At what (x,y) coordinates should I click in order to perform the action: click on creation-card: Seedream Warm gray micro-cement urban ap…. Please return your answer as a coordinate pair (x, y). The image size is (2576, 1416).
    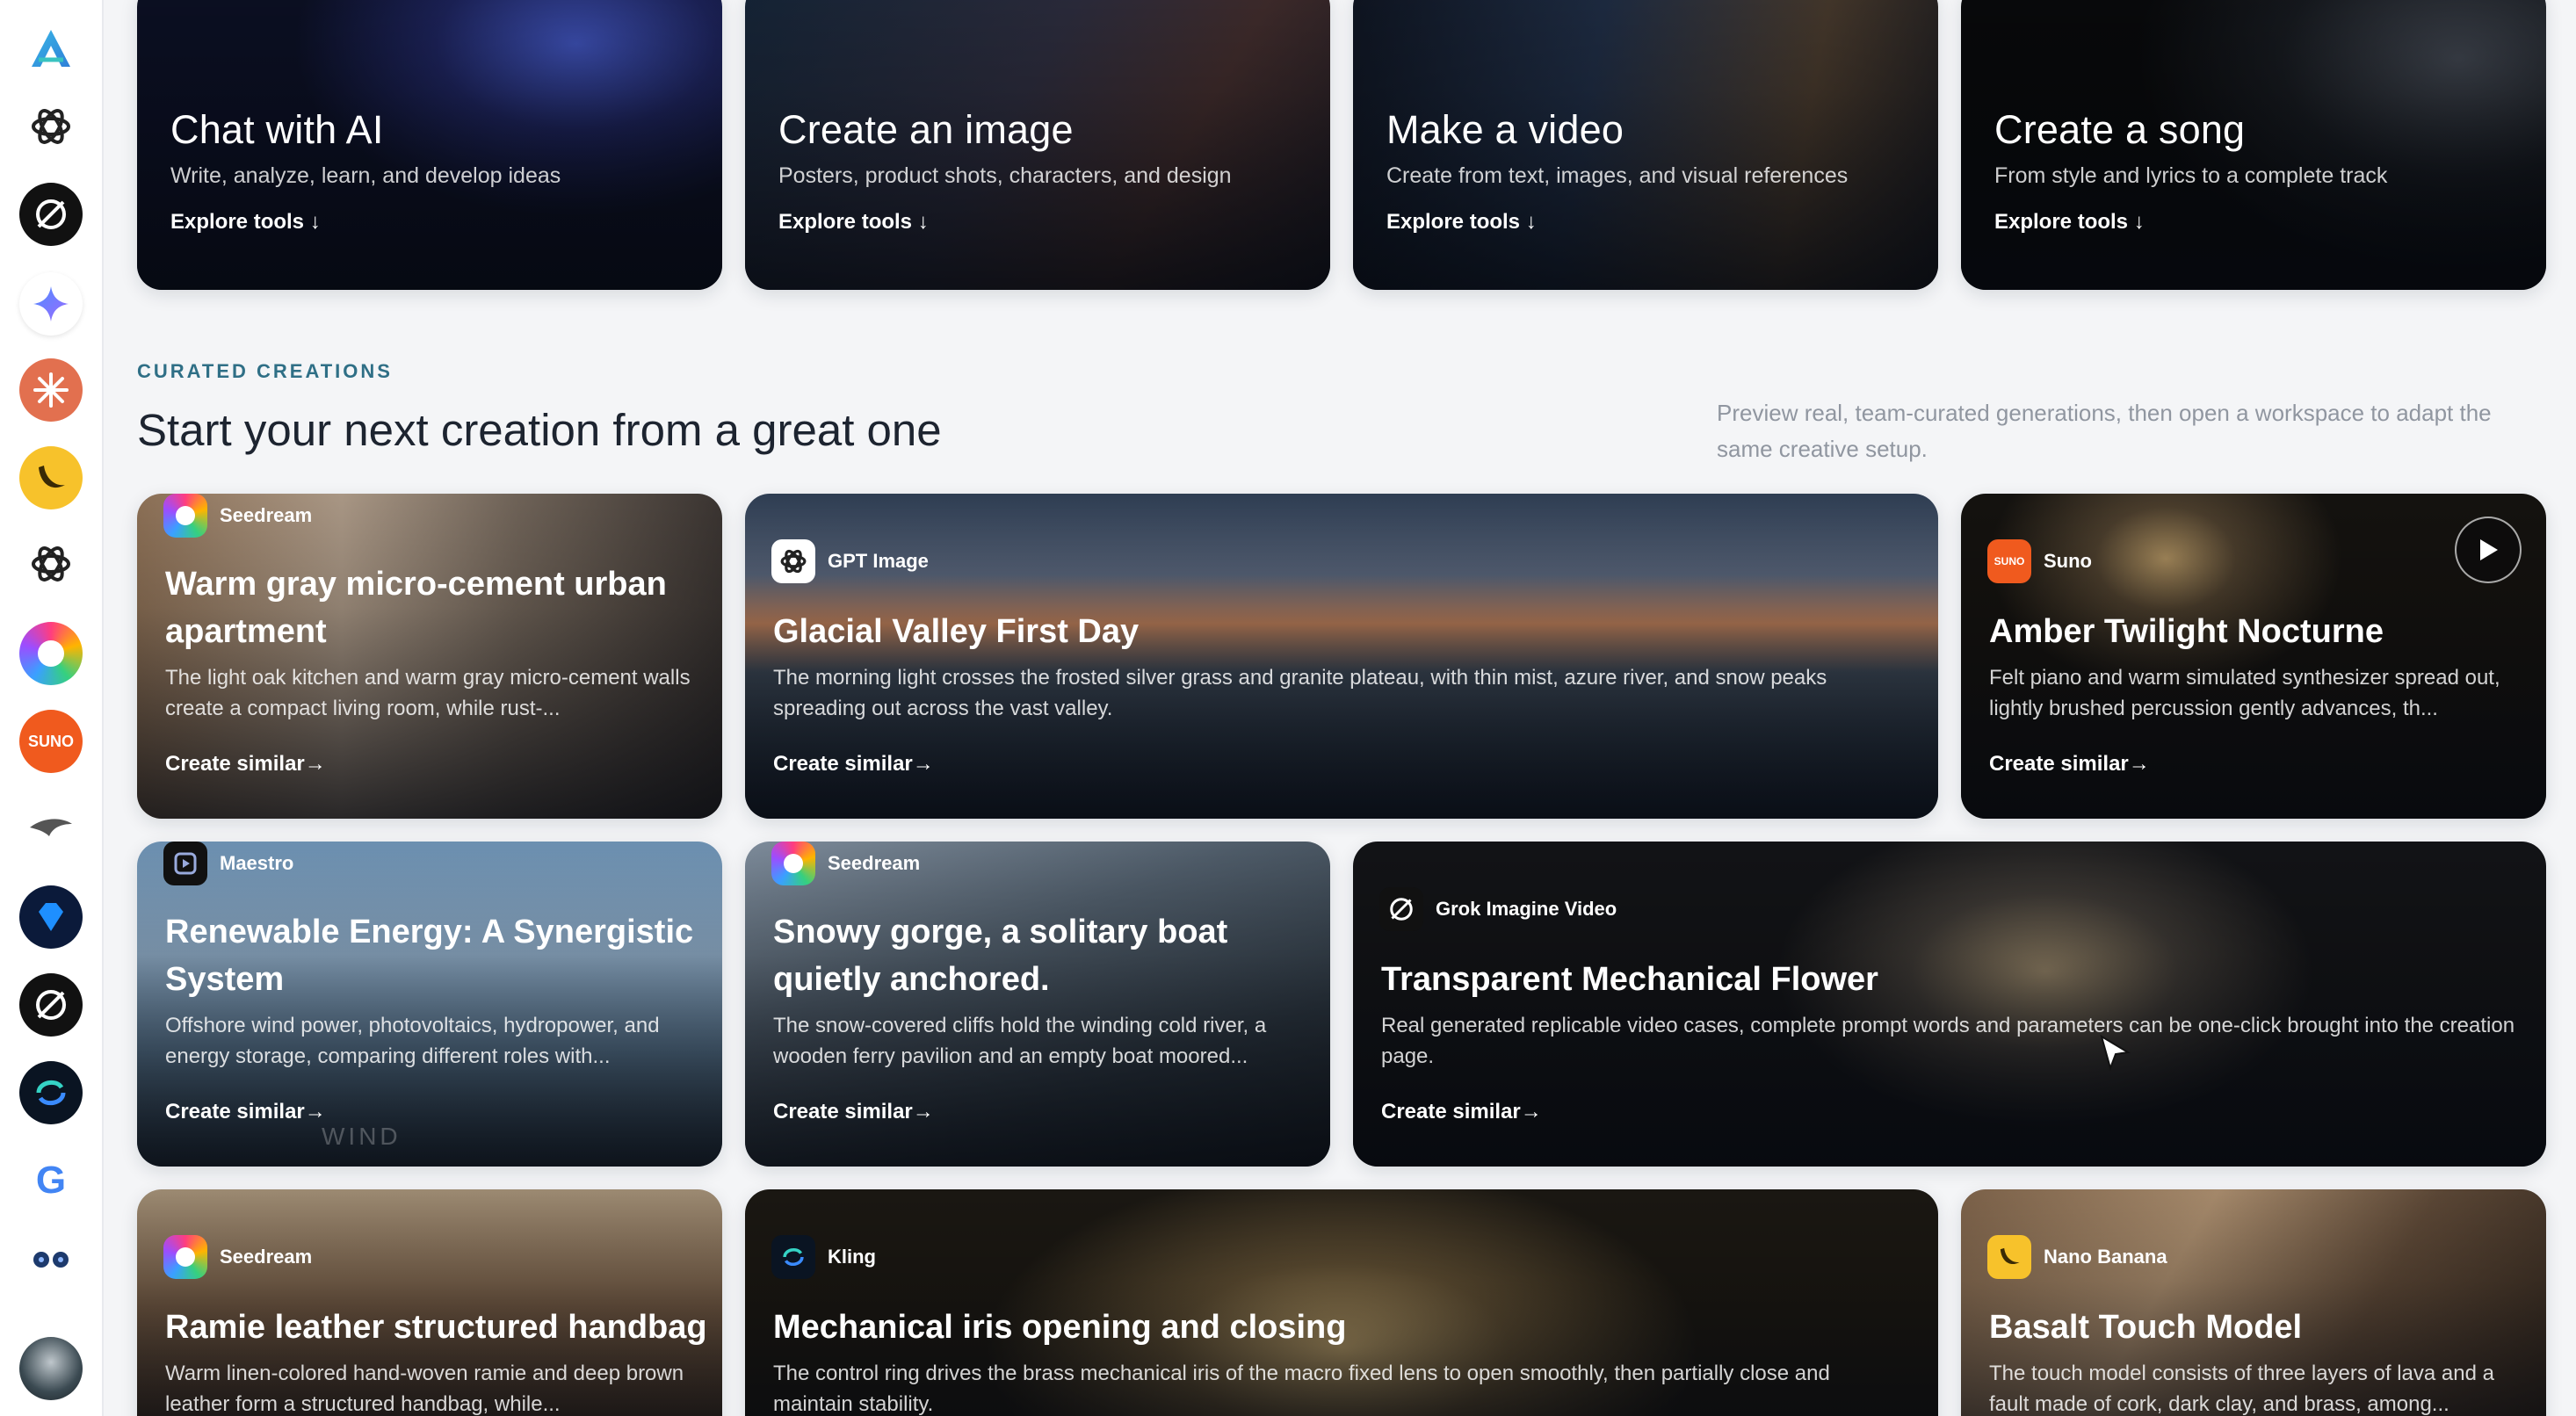
    Looking at the image, I should click on (429, 656).